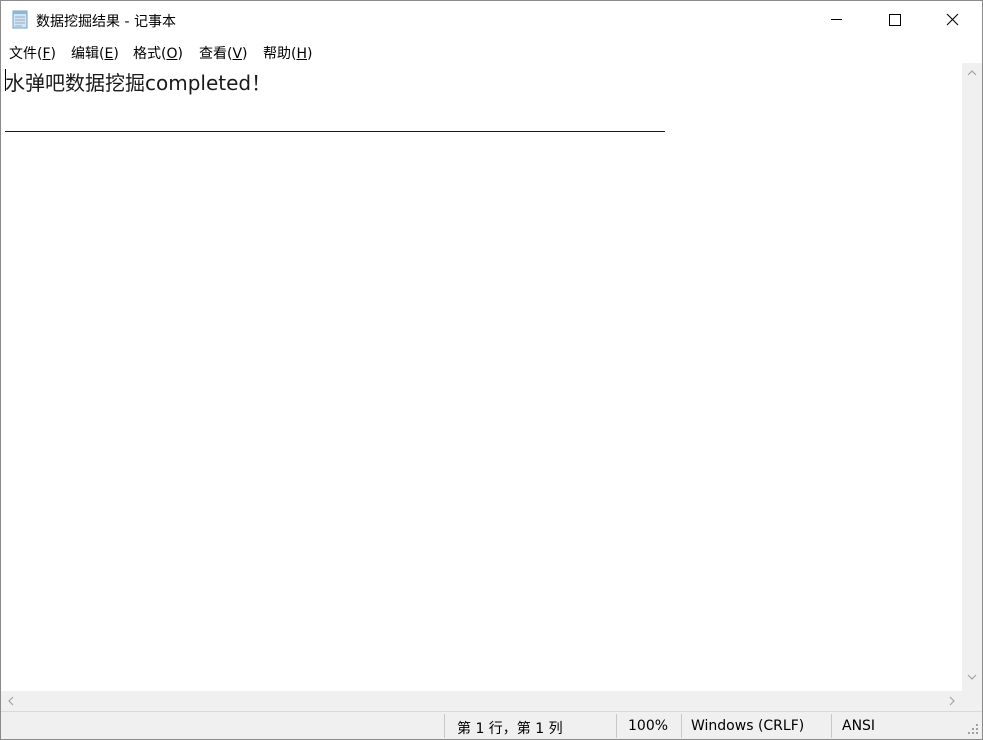  What do you see at coordinates (972, 73) in the screenshot?
I see `scroll-up-icon` at bounding box center [972, 73].